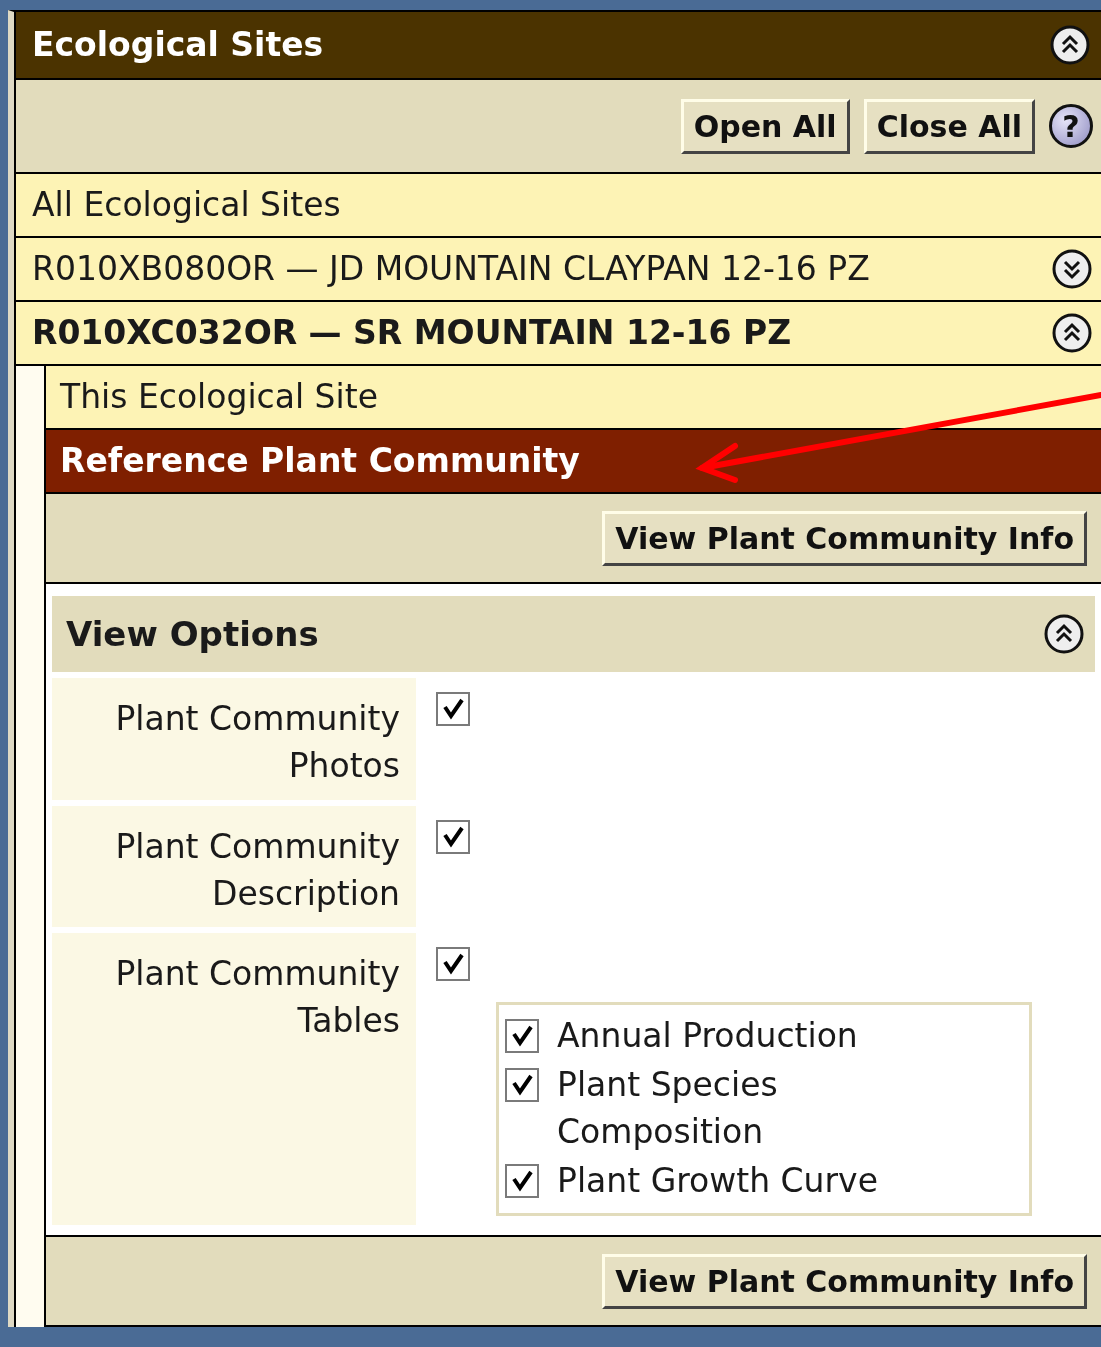  Describe the element at coordinates (234, 866) in the screenshot. I see `option-label: Plant Community Description` at that location.